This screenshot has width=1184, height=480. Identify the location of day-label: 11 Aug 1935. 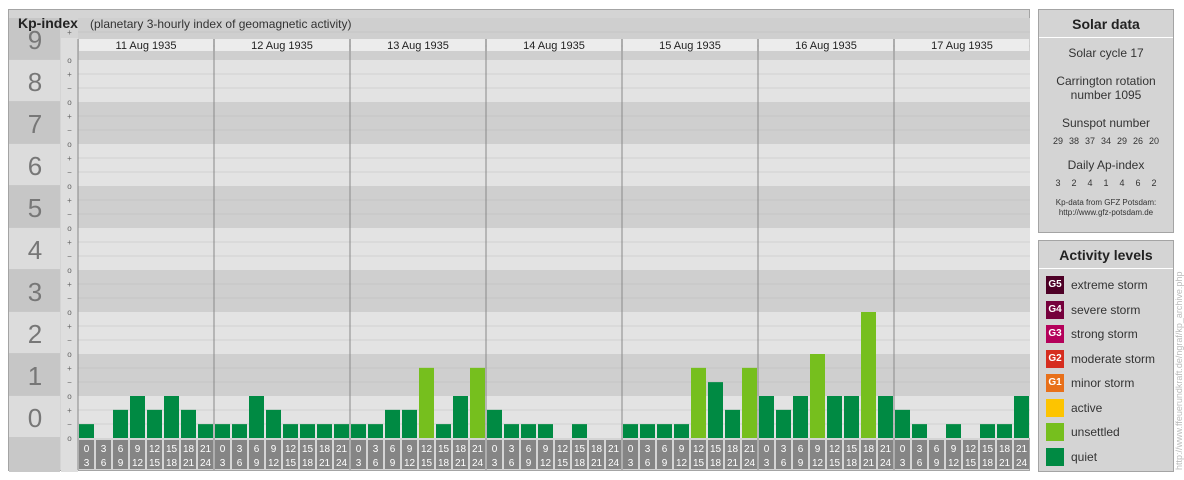
(146, 46).